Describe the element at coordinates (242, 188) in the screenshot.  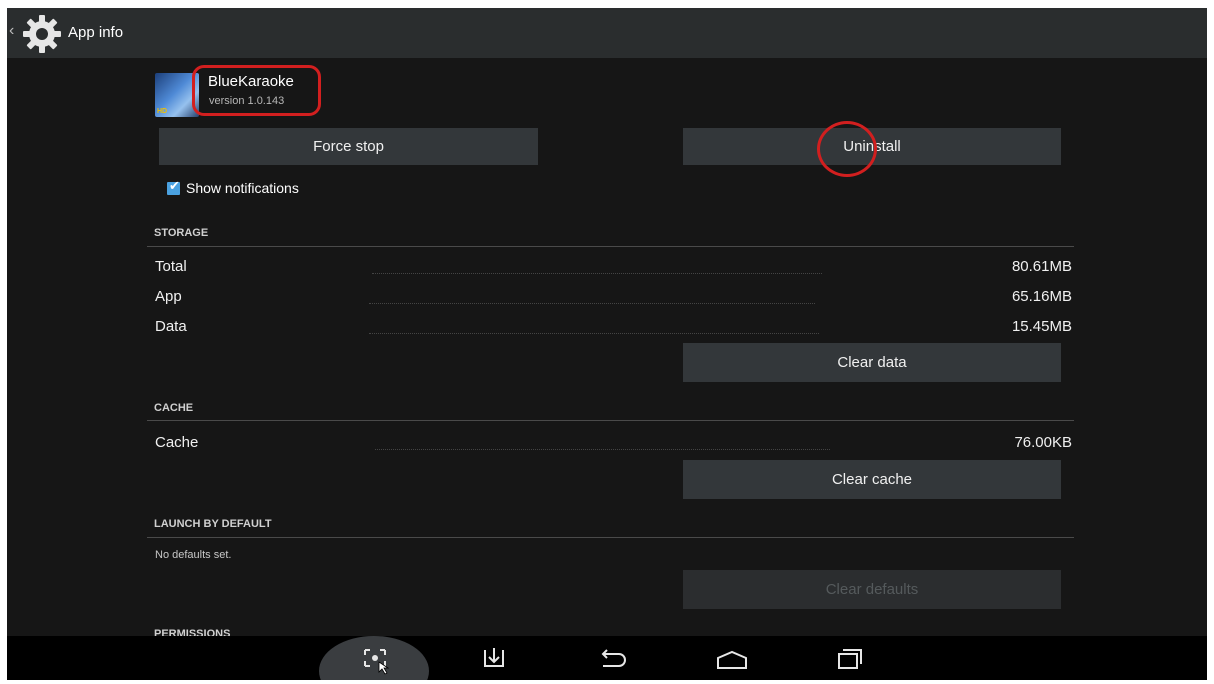
I see `show-notifications-label: Show notifications` at that location.